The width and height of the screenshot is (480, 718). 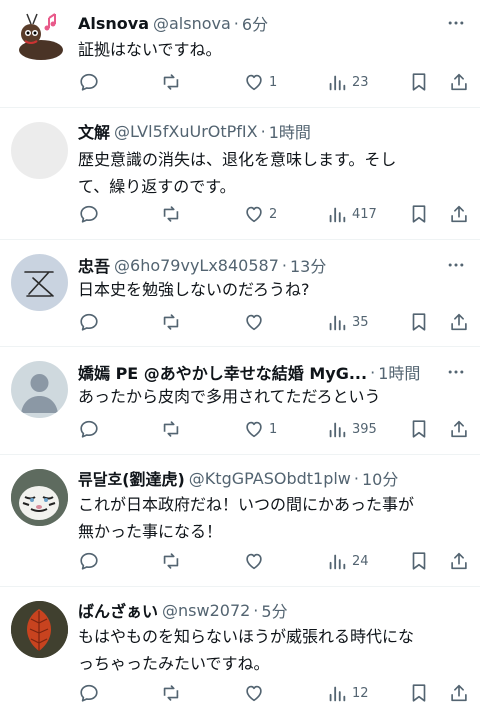 I want to click on reply-header: 류달호(劉達虎) @KtgGPASObdt1plw · 10分, so click(x=259, y=478).